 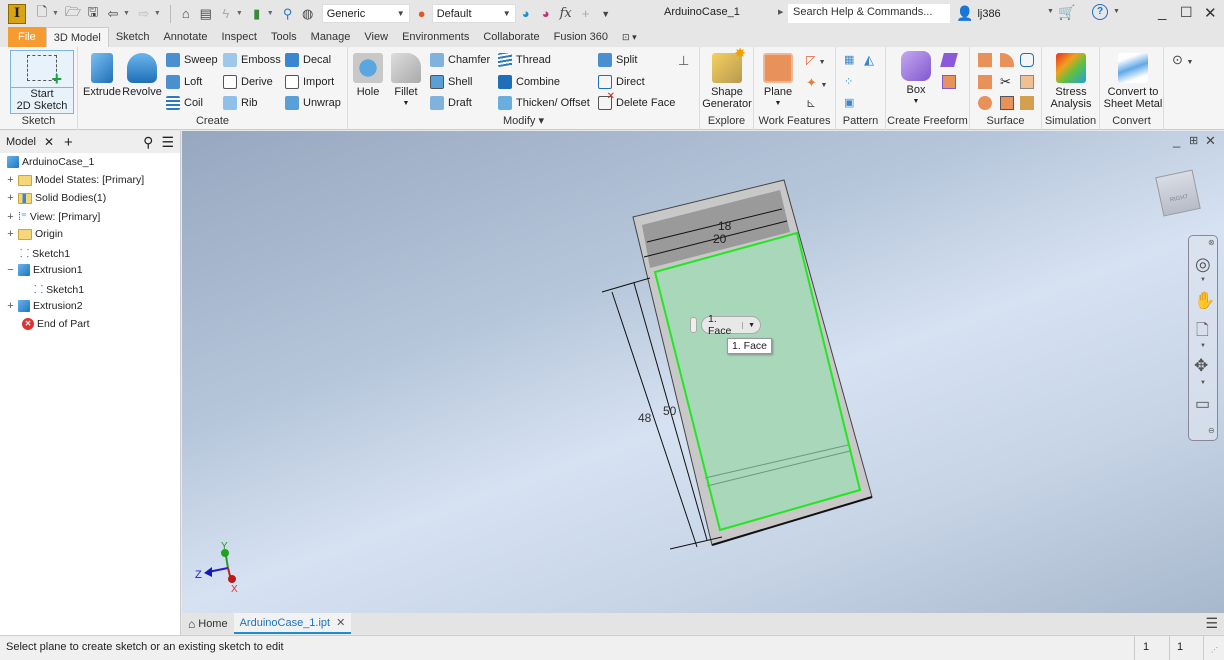 What do you see at coordinates (1203, 383) in the screenshot?
I see `orbit-dropdown: ▼` at bounding box center [1203, 383].